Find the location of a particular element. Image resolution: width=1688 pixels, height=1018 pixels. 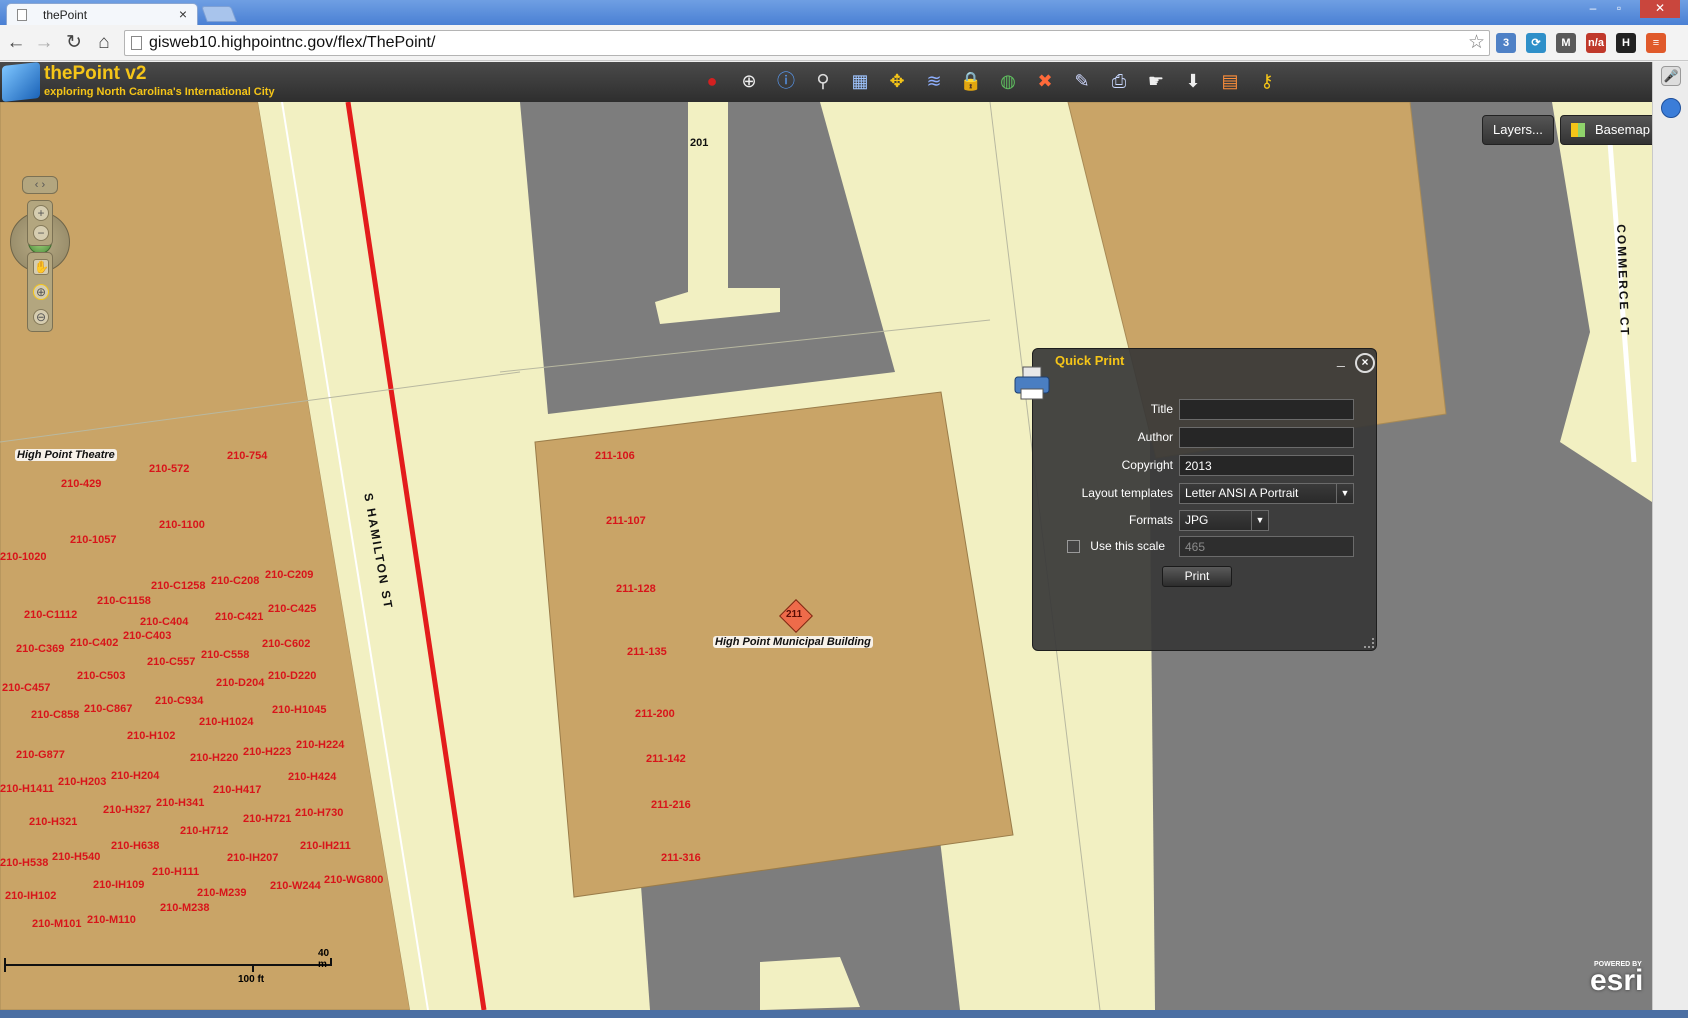

key-icon: ⚷ is located at coordinates (1267, 81).